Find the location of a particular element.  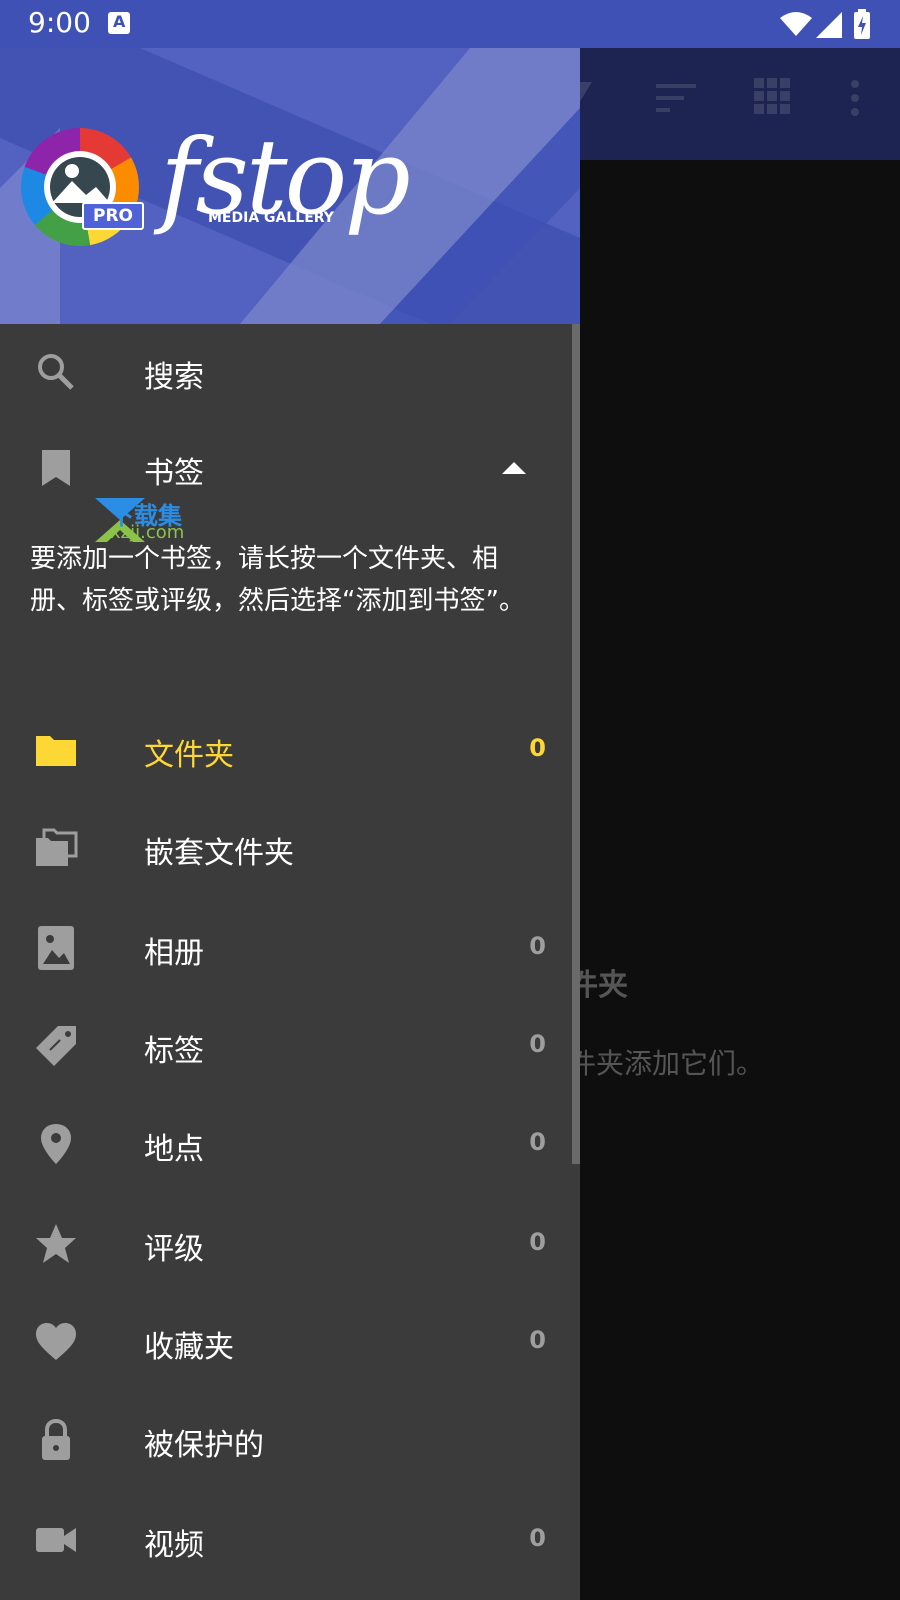

brand-subtitle: MEDIA GALLERY is located at coordinates (271, 218).